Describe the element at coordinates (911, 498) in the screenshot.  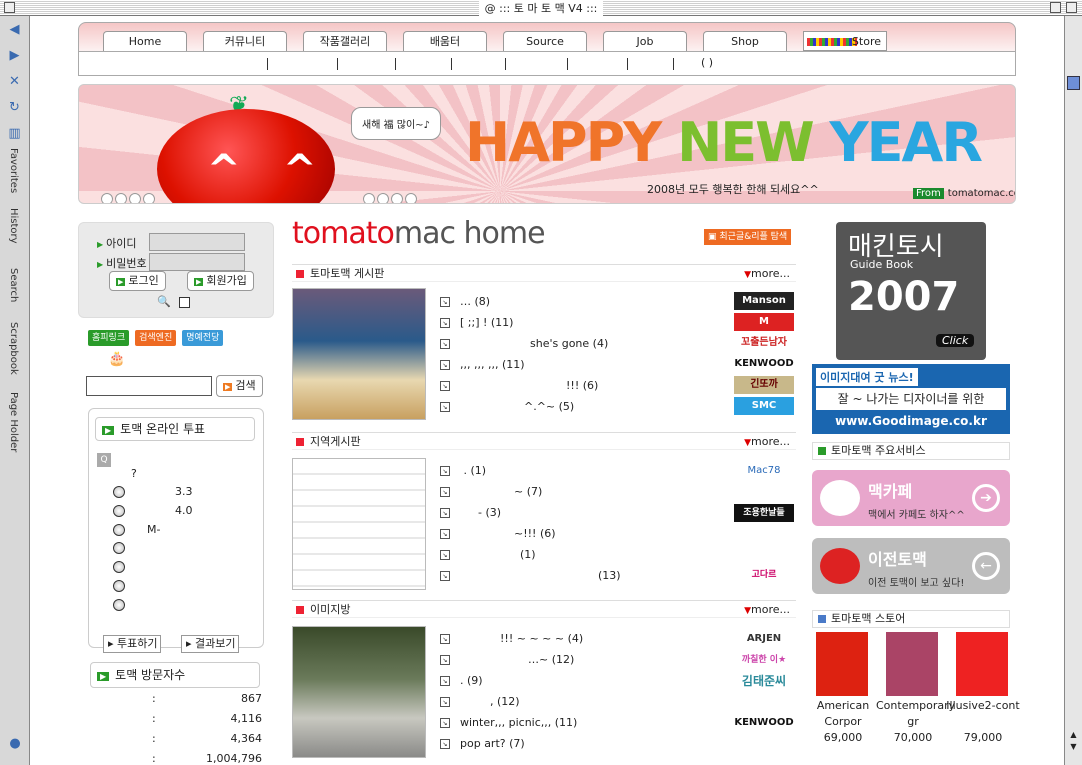
I see `mac-cafe-service: 맥카페 맥에서 카페도 하자^^ ➔` at that location.